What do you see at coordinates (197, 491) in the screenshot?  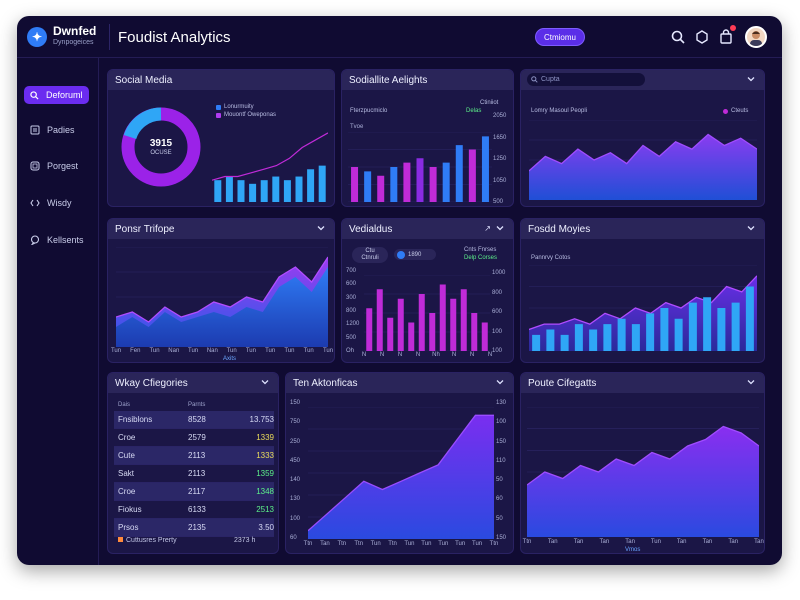 I see `table-cell: 2117` at bounding box center [197, 491].